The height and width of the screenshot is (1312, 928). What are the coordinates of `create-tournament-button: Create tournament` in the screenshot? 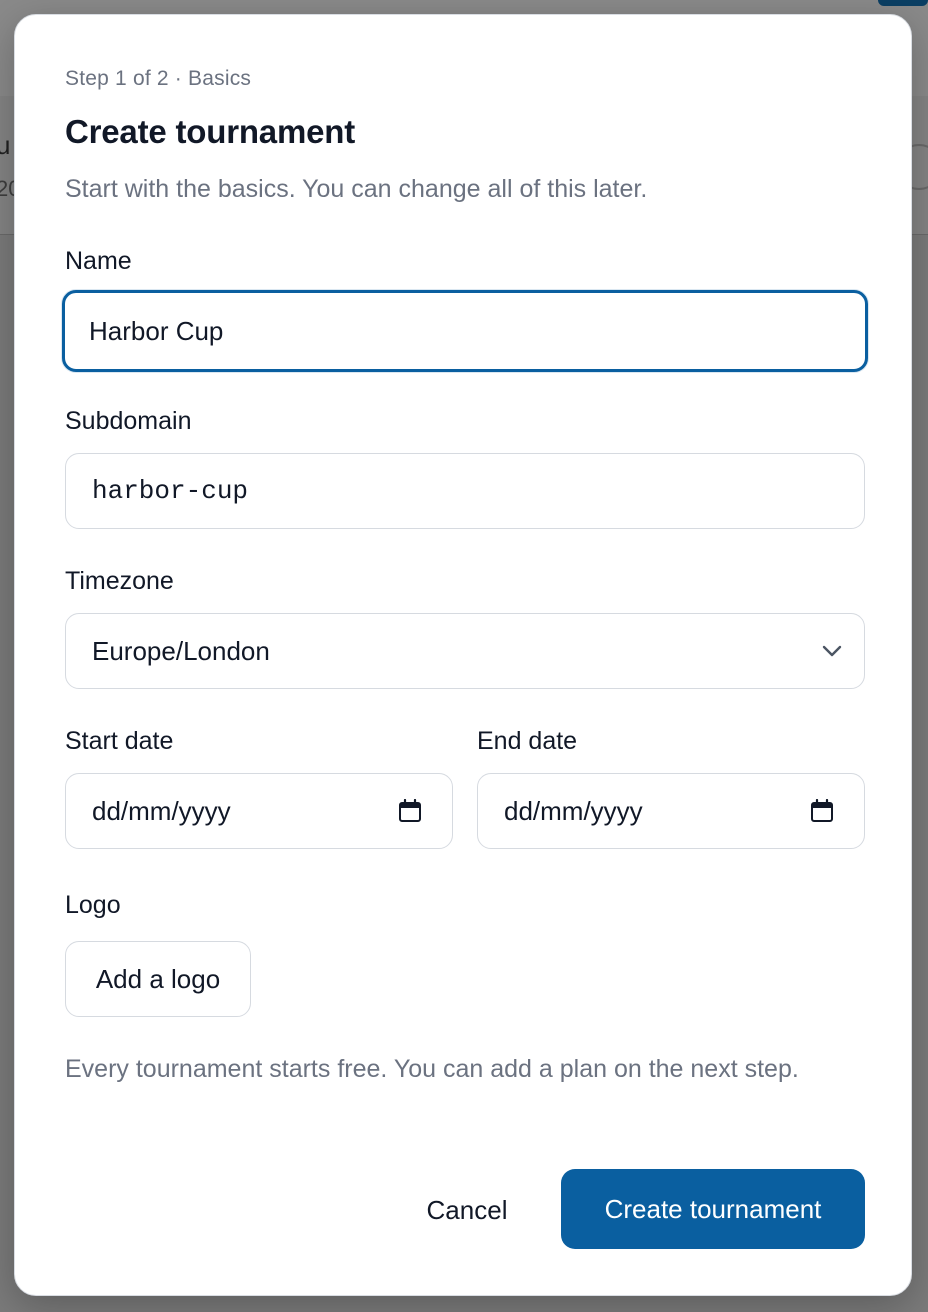 It's located at (713, 1209).